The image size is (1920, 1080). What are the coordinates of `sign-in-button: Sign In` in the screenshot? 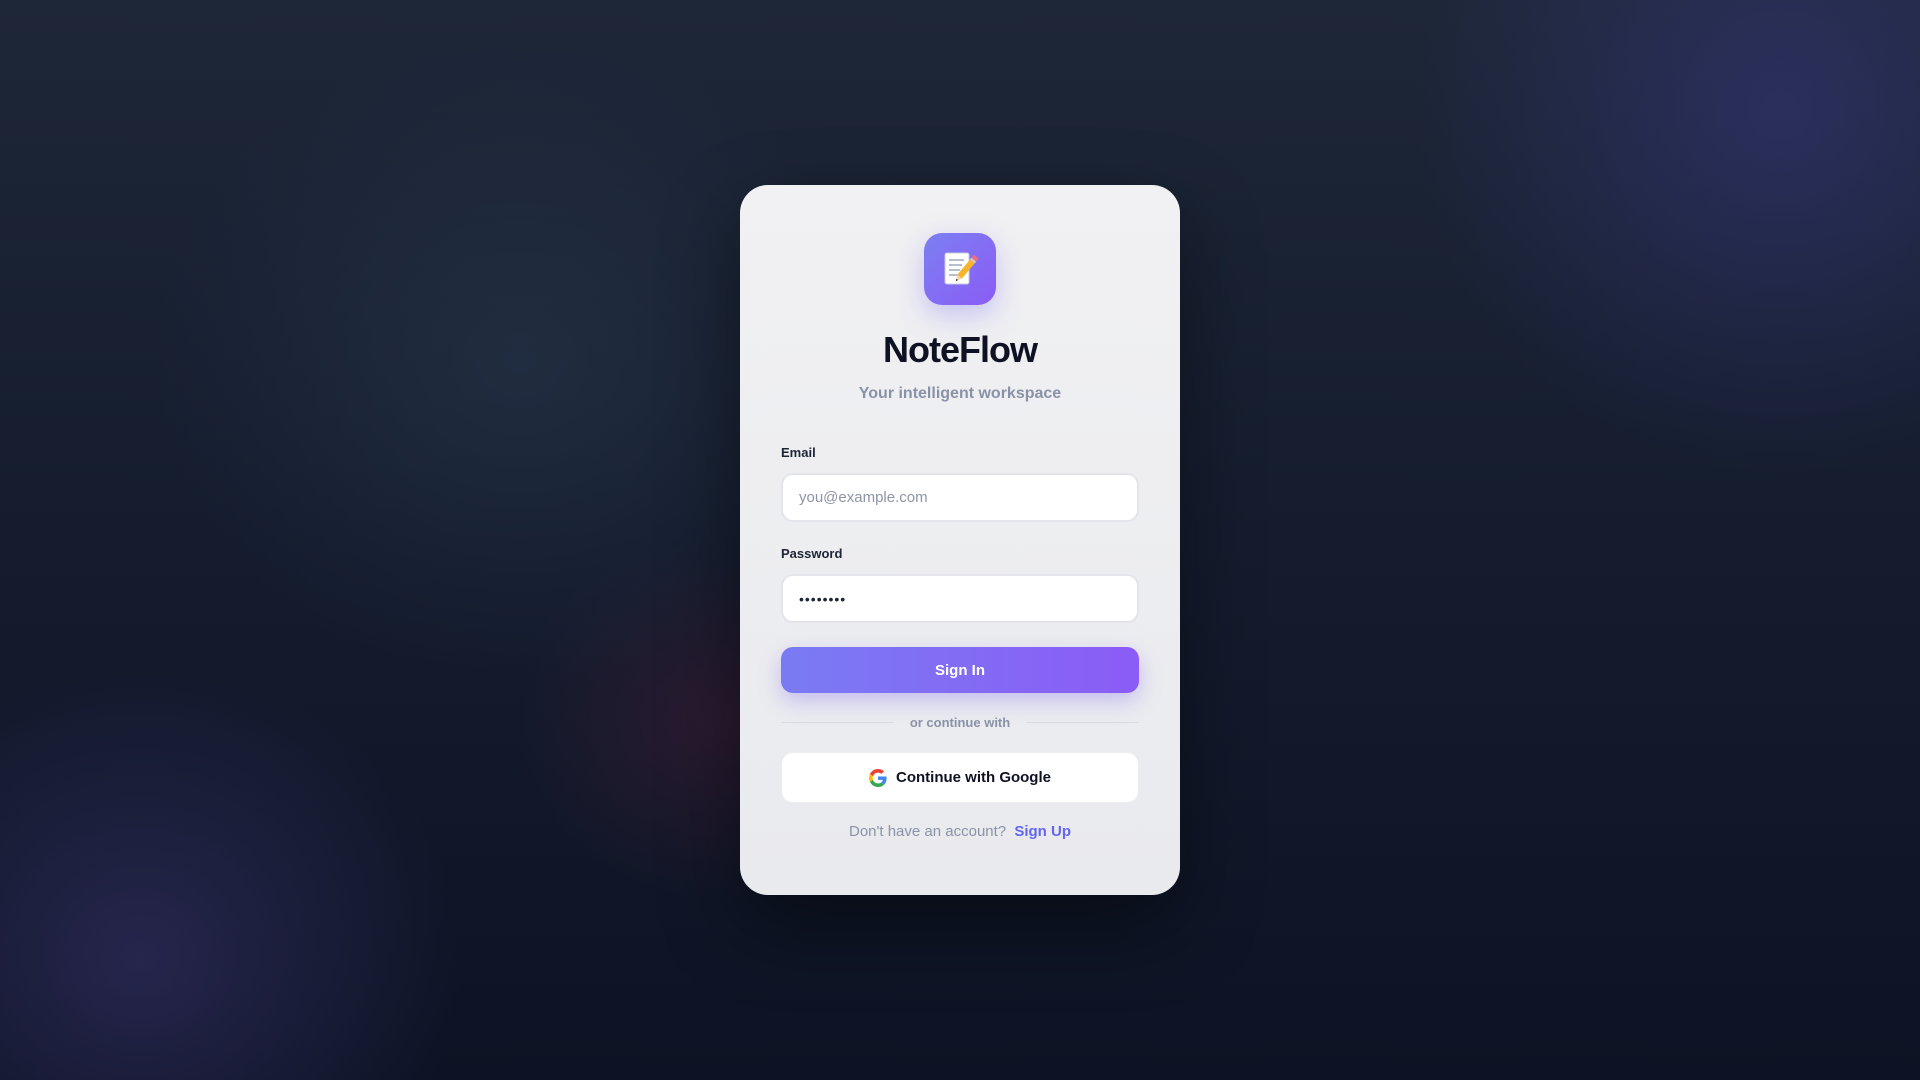 It's located at (960, 670).